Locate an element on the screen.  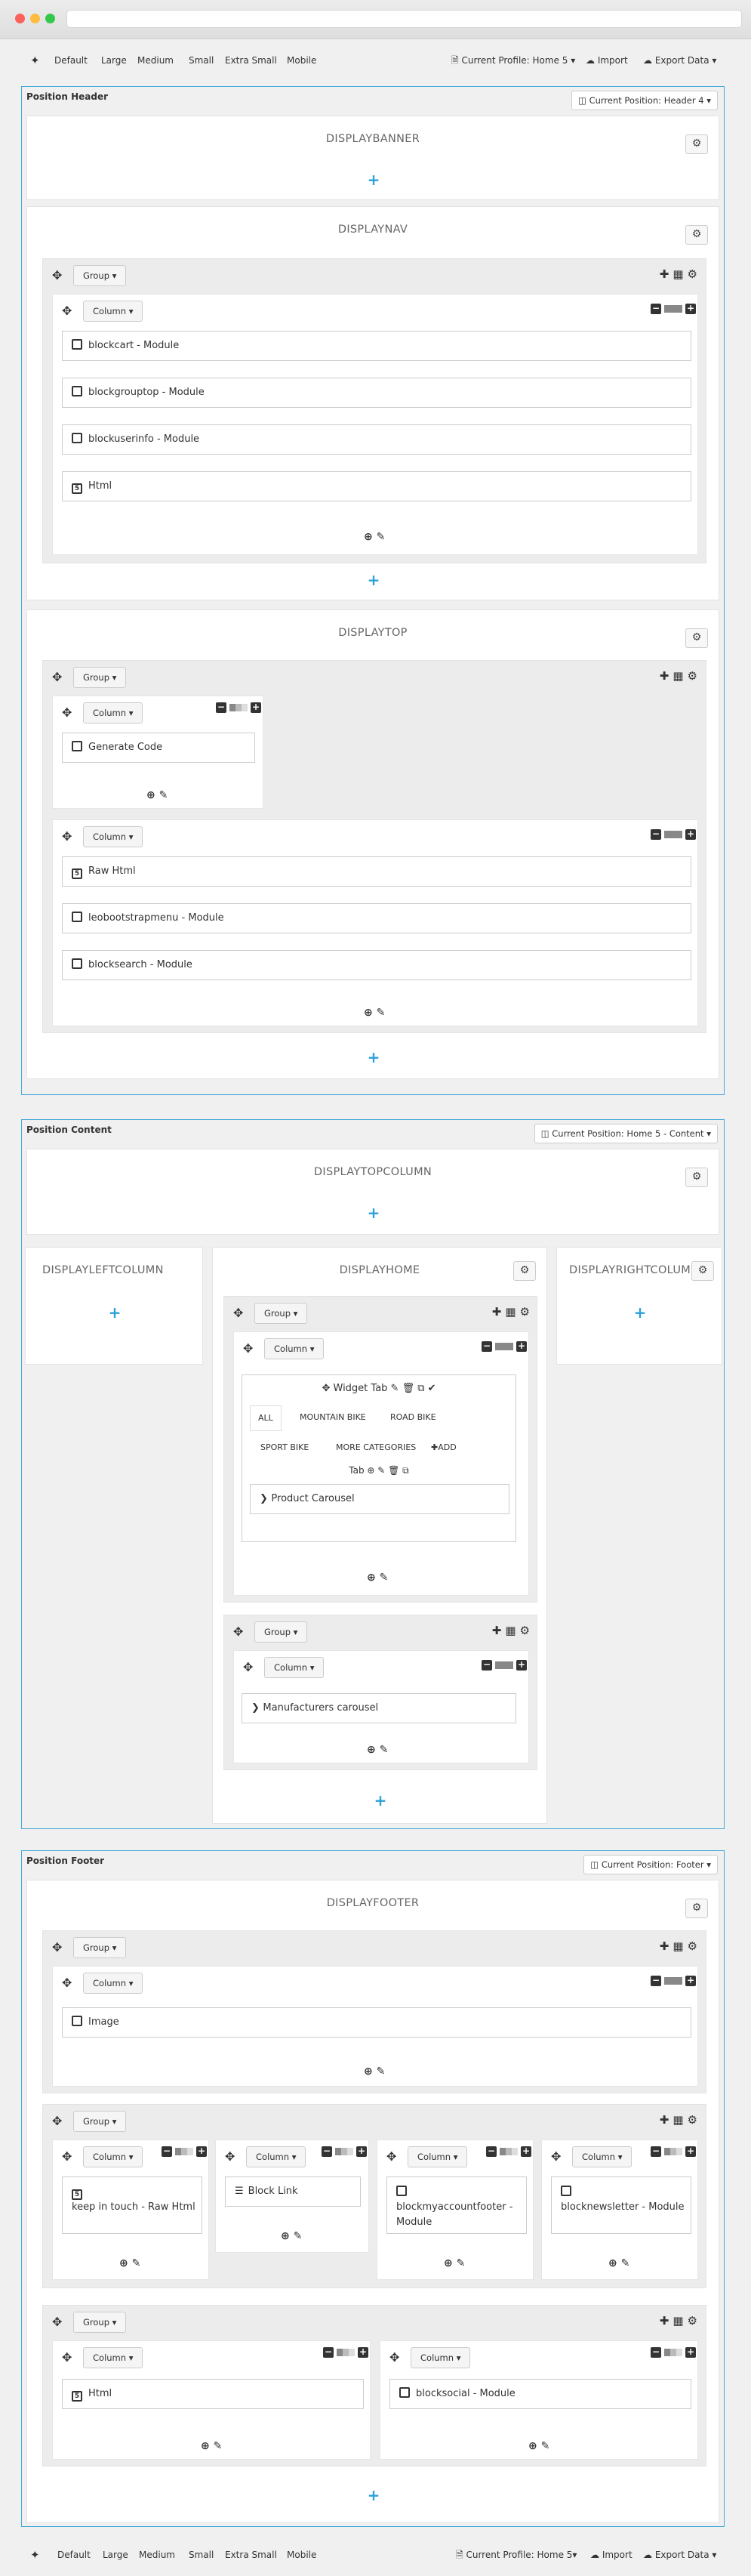
module-item: ☰ Block Link is located at coordinates (293, 2191).